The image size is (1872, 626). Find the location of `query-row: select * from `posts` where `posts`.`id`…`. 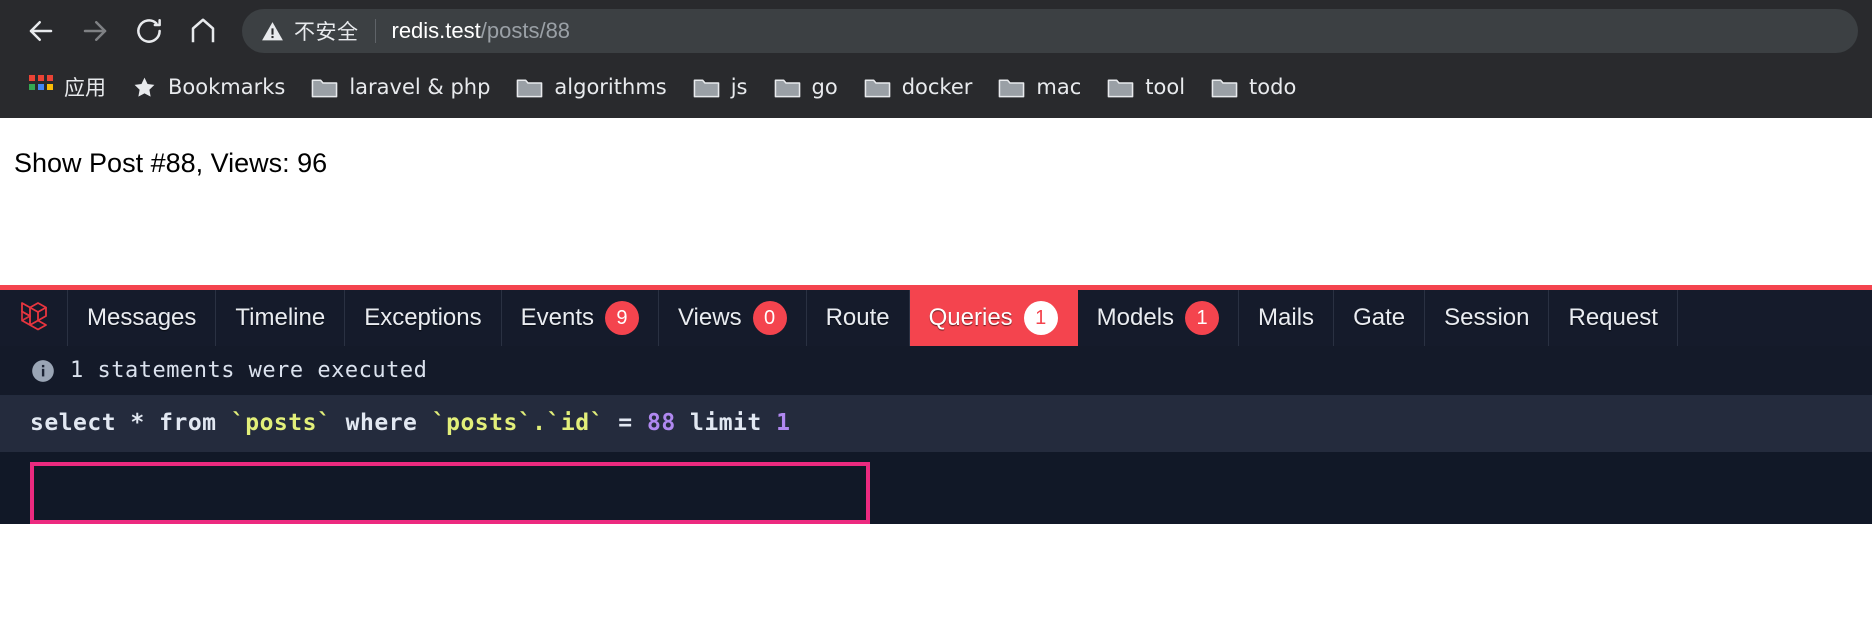

query-row: select * from `posts` where `posts`.`id`… is located at coordinates (936, 424).